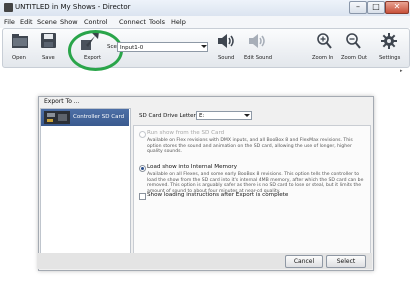 This screenshot has width=410, height=299. What do you see at coordinates (390, 58) in the screenshot?
I see `settings-label: Settings` at bounding box center [390, 58].